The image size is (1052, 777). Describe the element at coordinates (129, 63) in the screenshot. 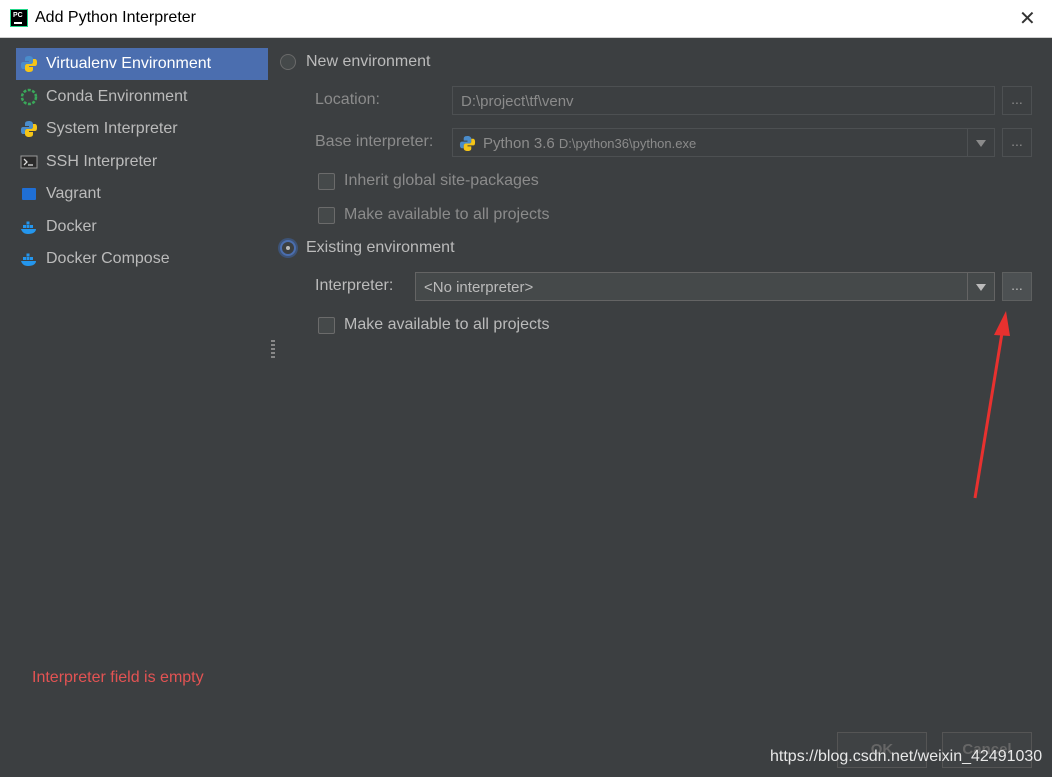

I see `sidebar-item-label: Virtualenv Environment` at that location.